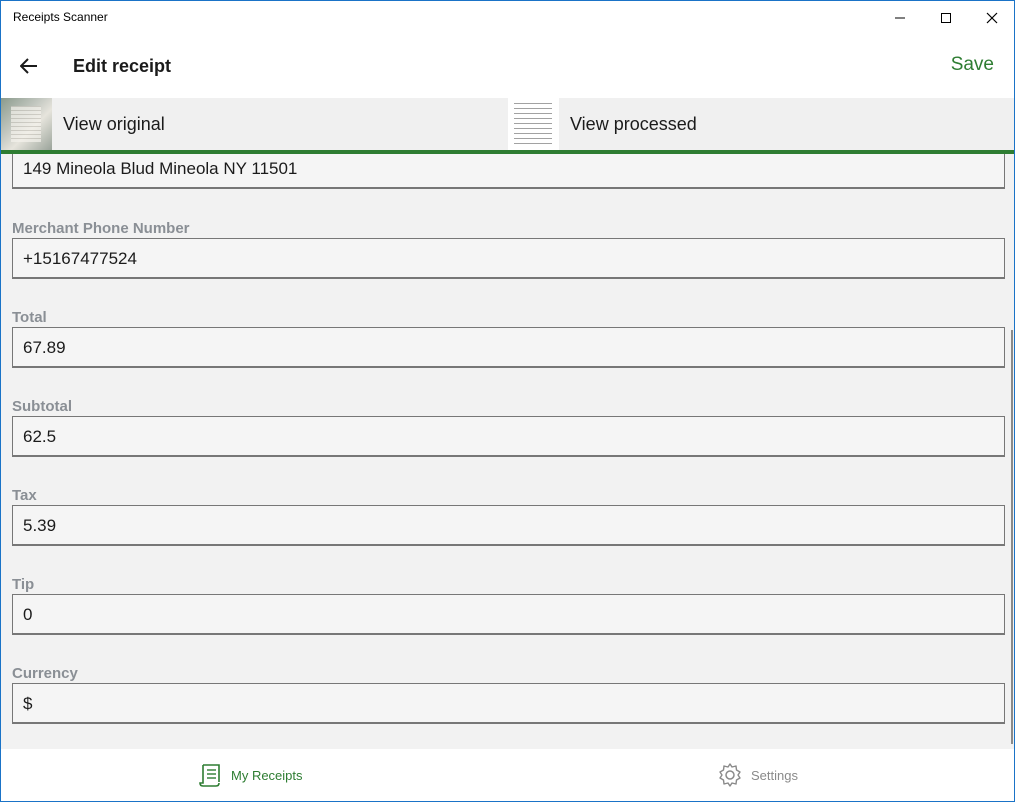  I want to click on original-receipt-thumbnail, so click(26, 124).